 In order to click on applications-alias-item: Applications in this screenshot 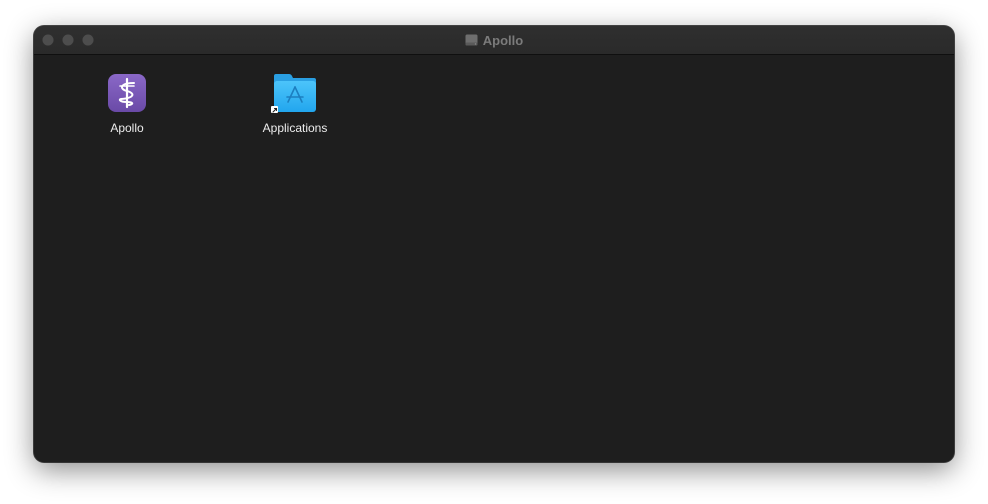, I will do `click(295, 102)`.